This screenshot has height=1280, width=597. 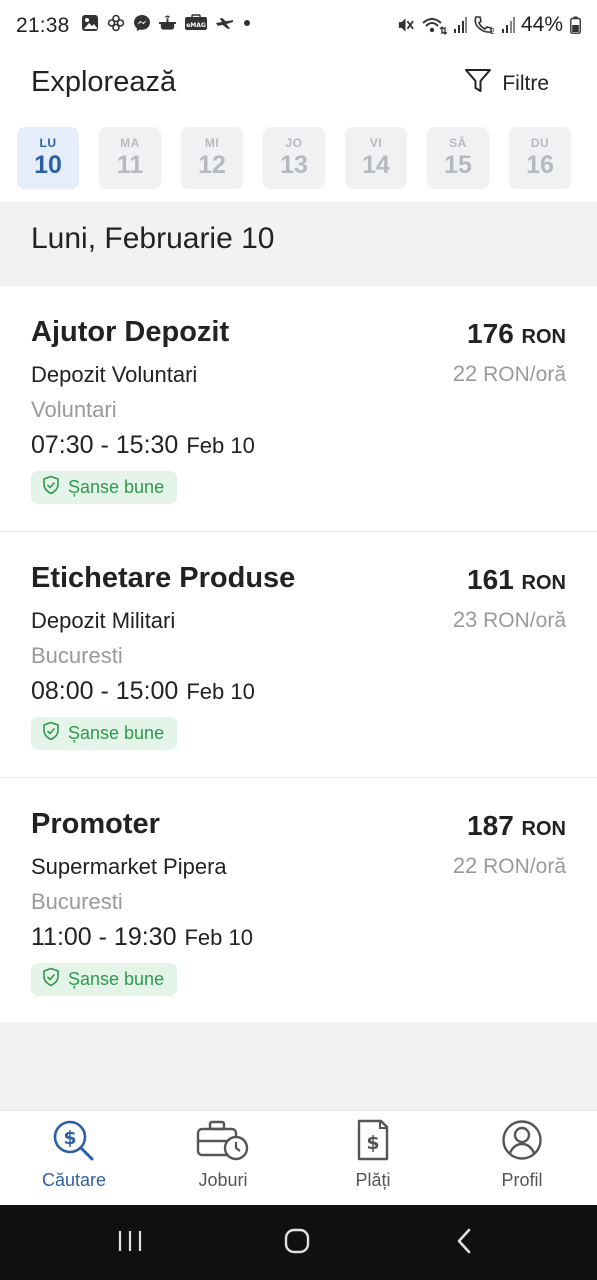 What do you see at coordinates (458, 143) in the screenshot?
I see `day-name: SÂ` at bounding box center [458, 143].